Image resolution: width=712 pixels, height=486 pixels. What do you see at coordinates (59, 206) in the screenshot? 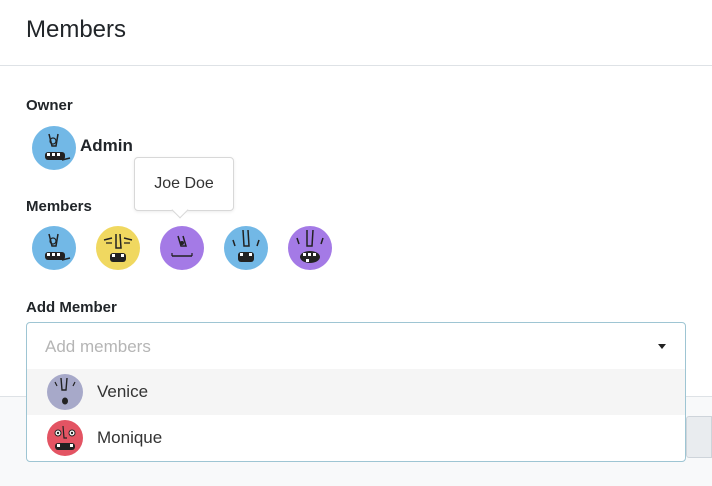
I see `members-label: Members` at bounding box center [59, 206].